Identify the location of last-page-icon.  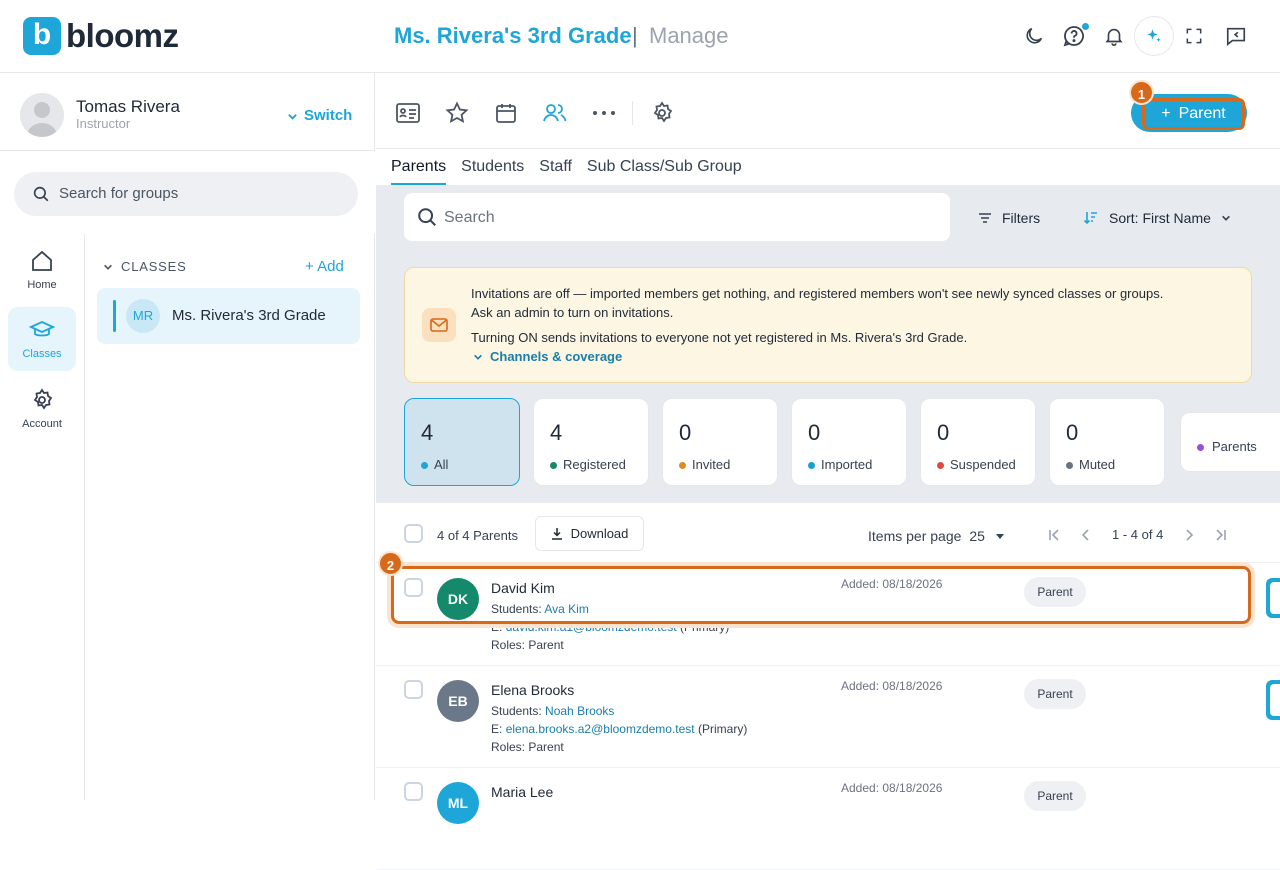
(1221, 535).